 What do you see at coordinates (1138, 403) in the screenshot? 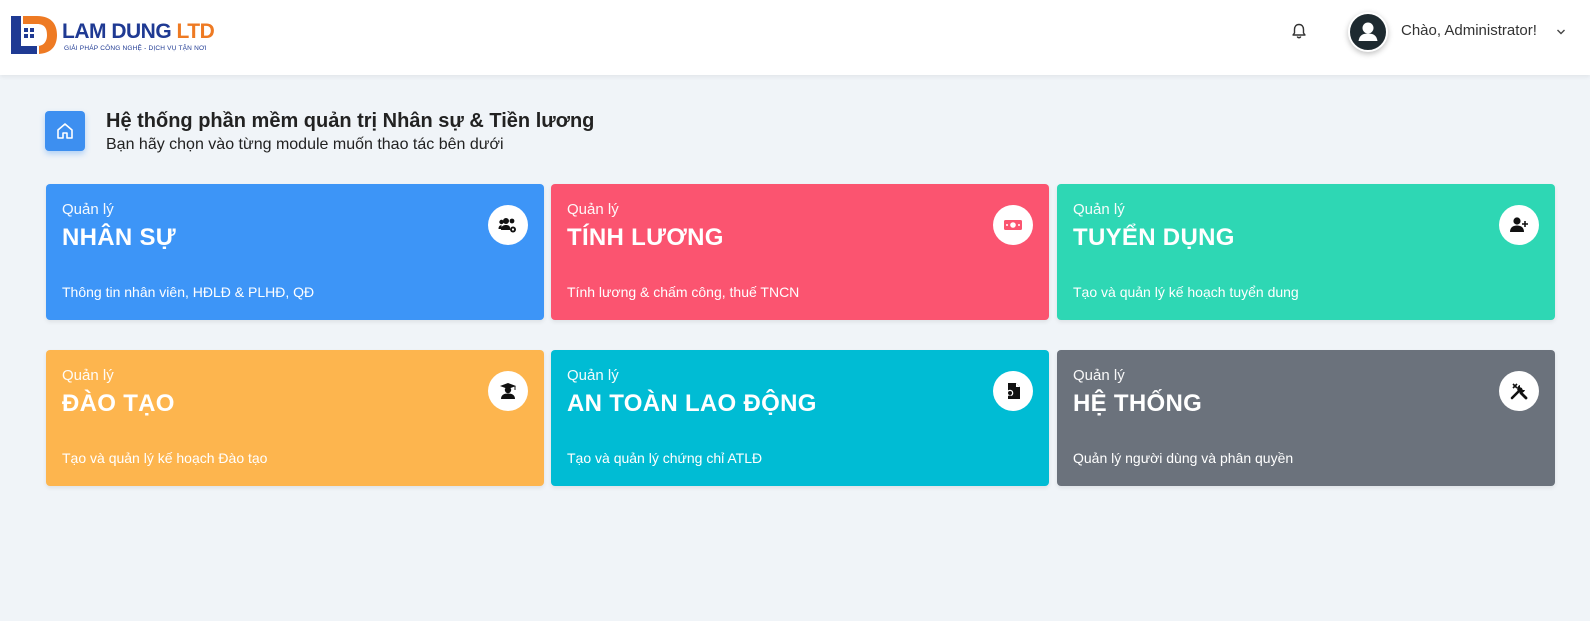
I see `module-title: HỆ THỐNG` at bounding box center [1138, 403].